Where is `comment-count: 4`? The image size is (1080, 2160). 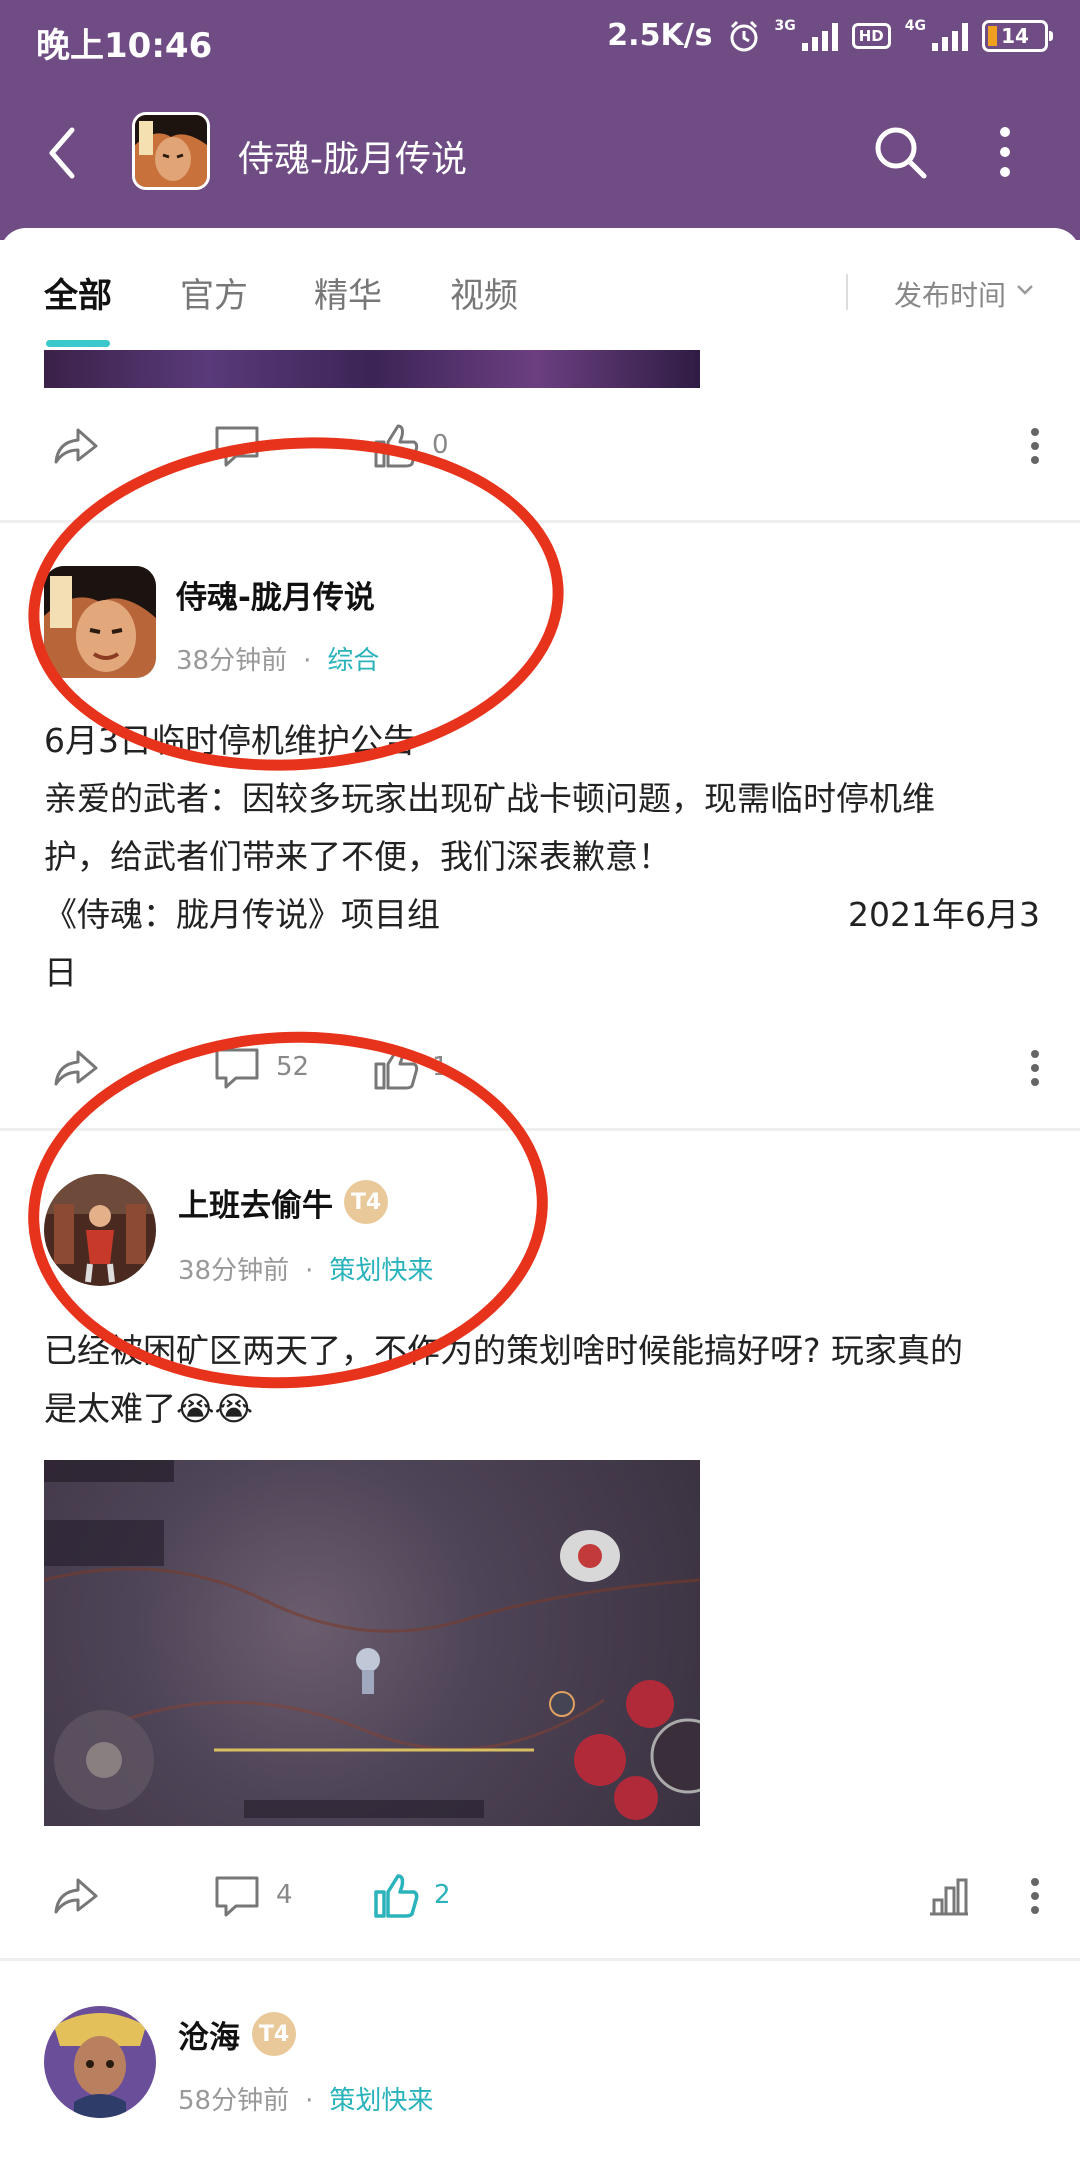
comment-count: 4 is located at coordinates (284, 1895).